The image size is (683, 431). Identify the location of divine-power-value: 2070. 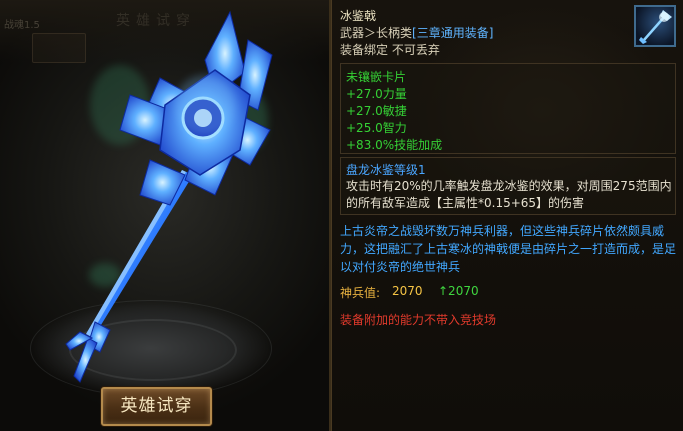
(407, 291).